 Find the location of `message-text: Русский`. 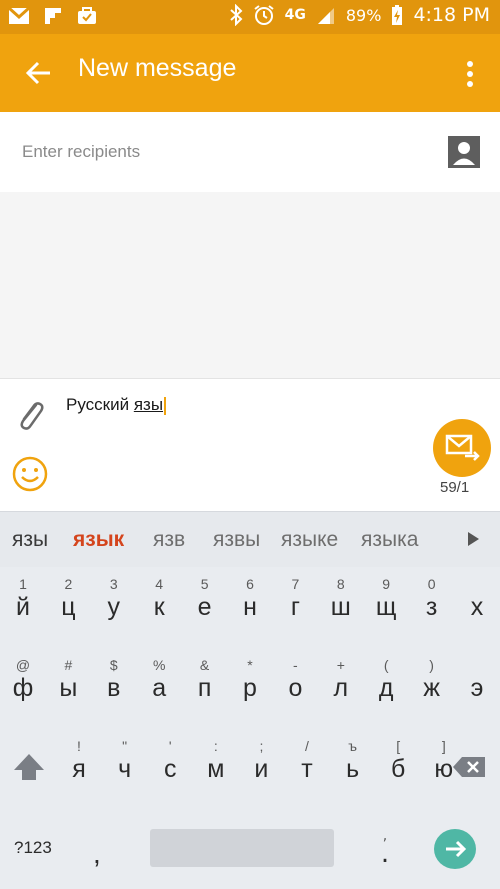

message-text: Русский is located at coordinates (100, 404).